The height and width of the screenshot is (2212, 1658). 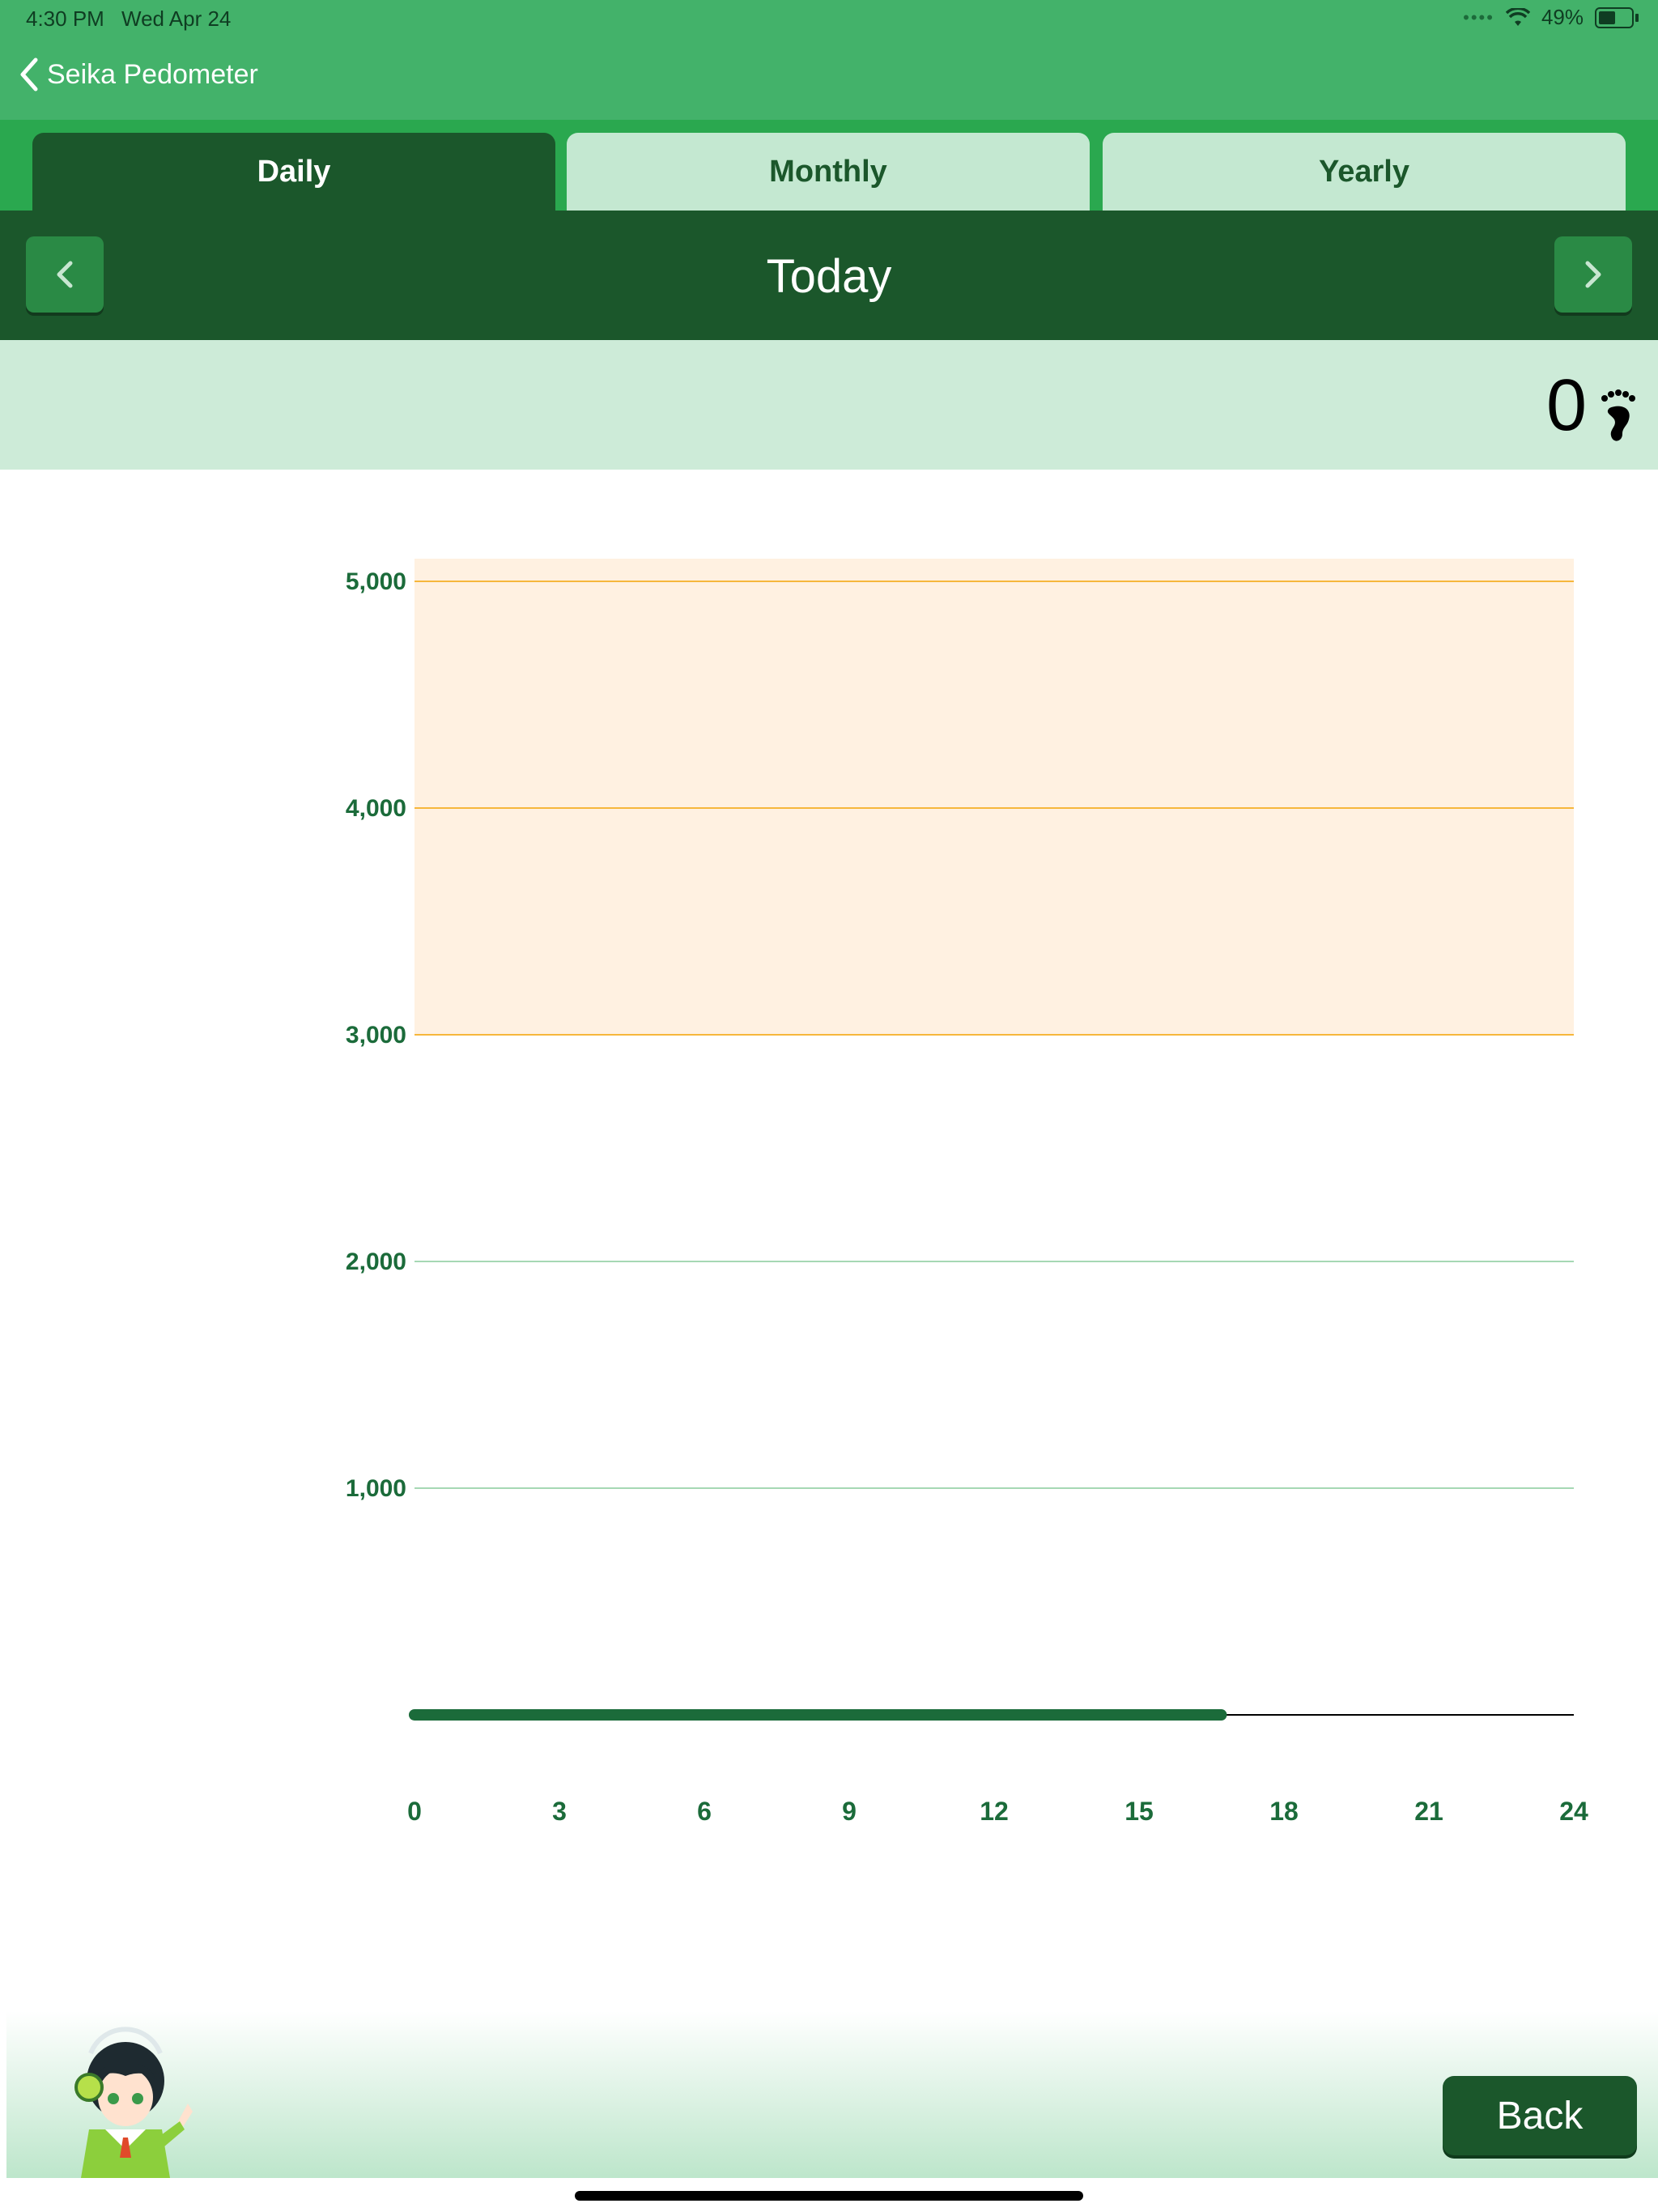 I want to click on x-tick-label: 3, so click(x=559, y=1812).